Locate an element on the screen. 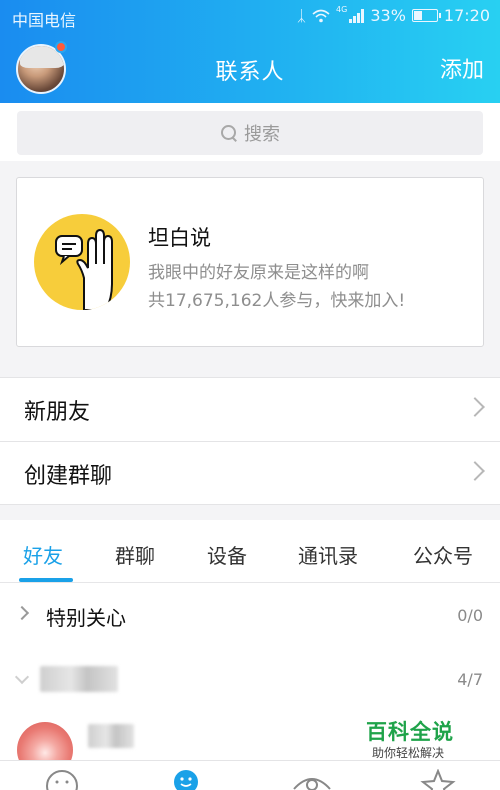  tab-address-book: 通讯录 is located at coordinates (328, 554).